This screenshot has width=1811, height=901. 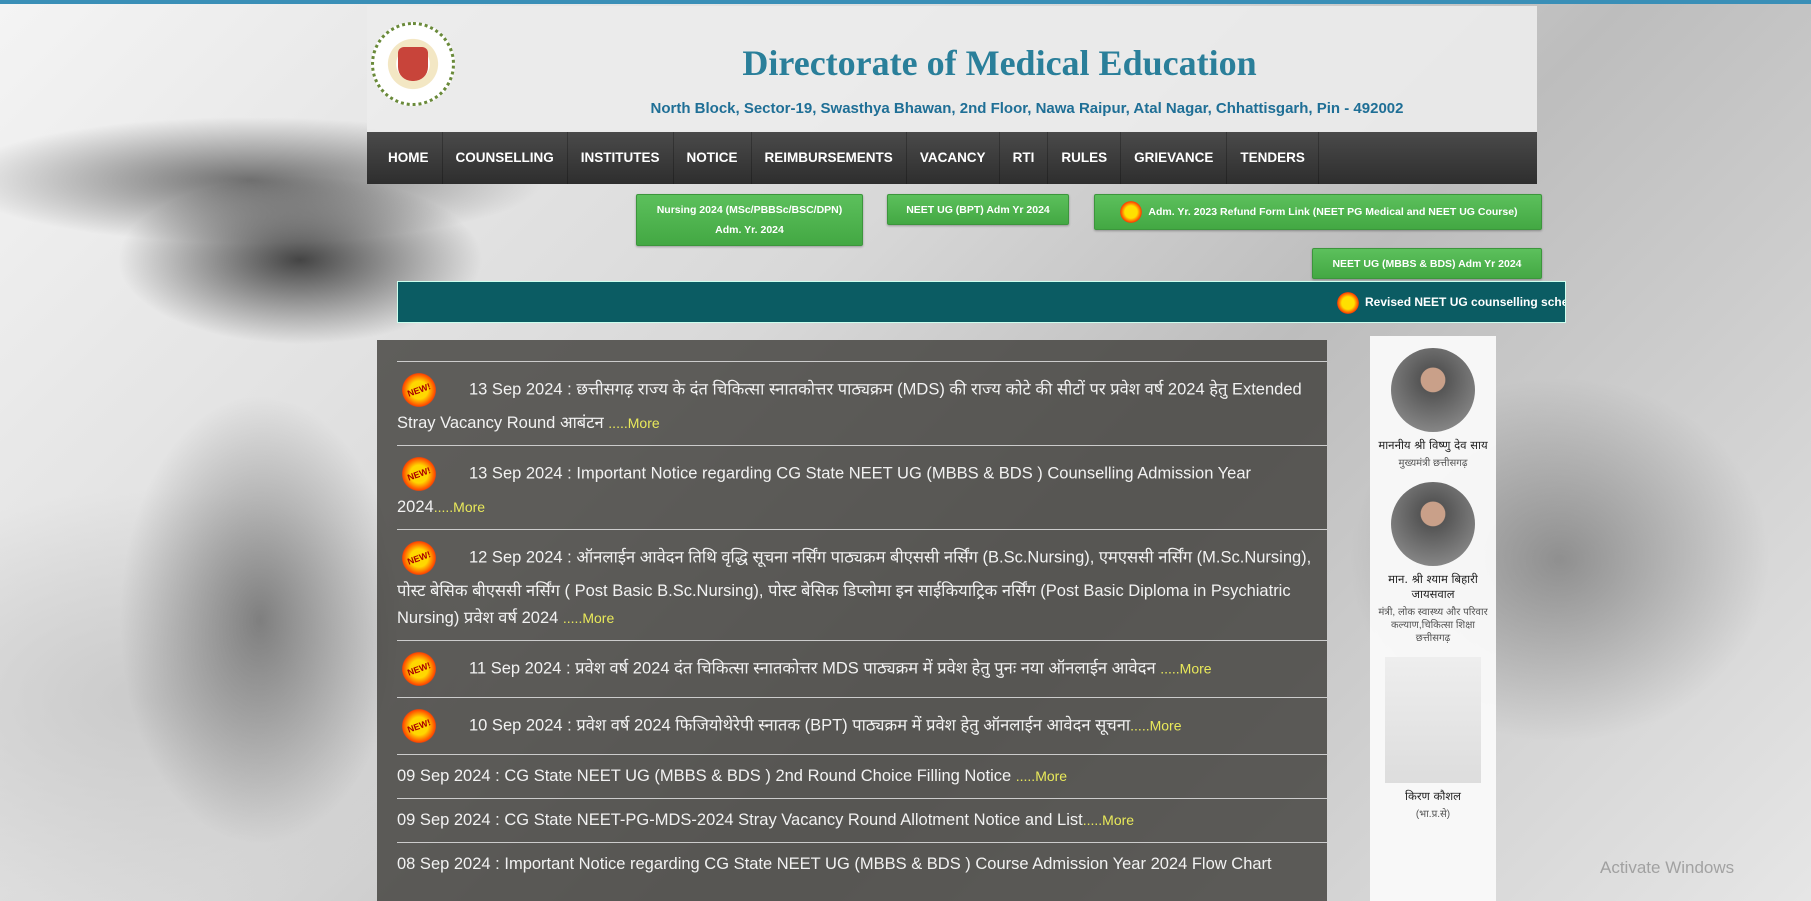 What do you see at coordinates (829, 158) in the screenshot?
I see `nav-reimbursements: REIMBURSEMENTS` at bounding box center [829, 158].